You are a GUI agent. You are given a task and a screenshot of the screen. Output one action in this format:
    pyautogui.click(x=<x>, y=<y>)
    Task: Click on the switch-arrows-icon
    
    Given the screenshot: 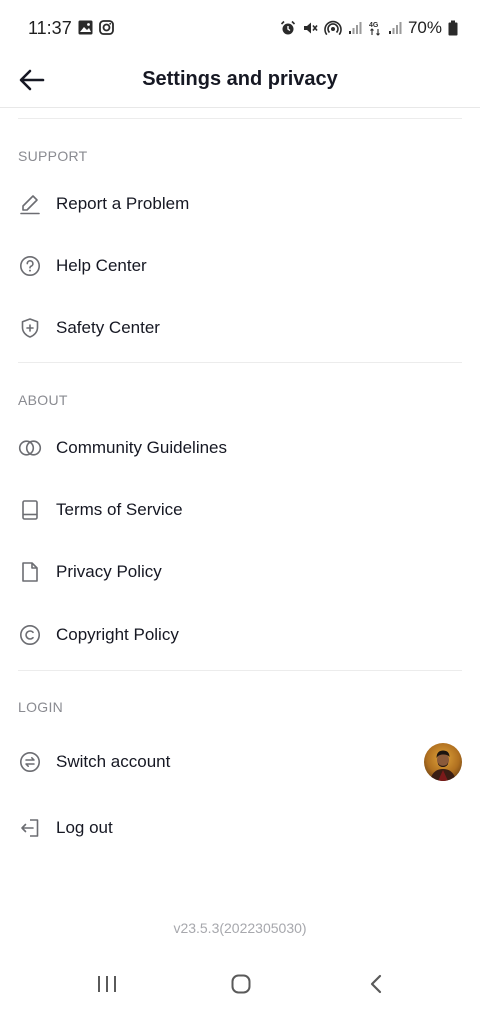 What is the action you would take?
    pyautogui.click(x=30, y=762)
    